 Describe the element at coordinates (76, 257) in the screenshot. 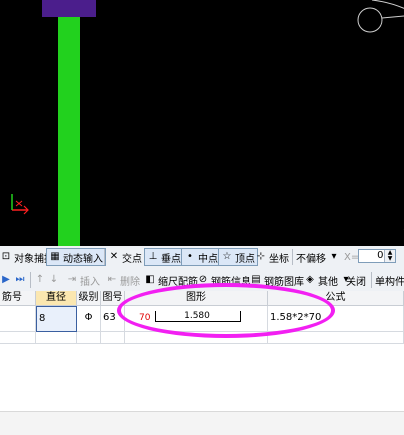

I see `dynamic-input-button: ▦ 动态输入` at that location.